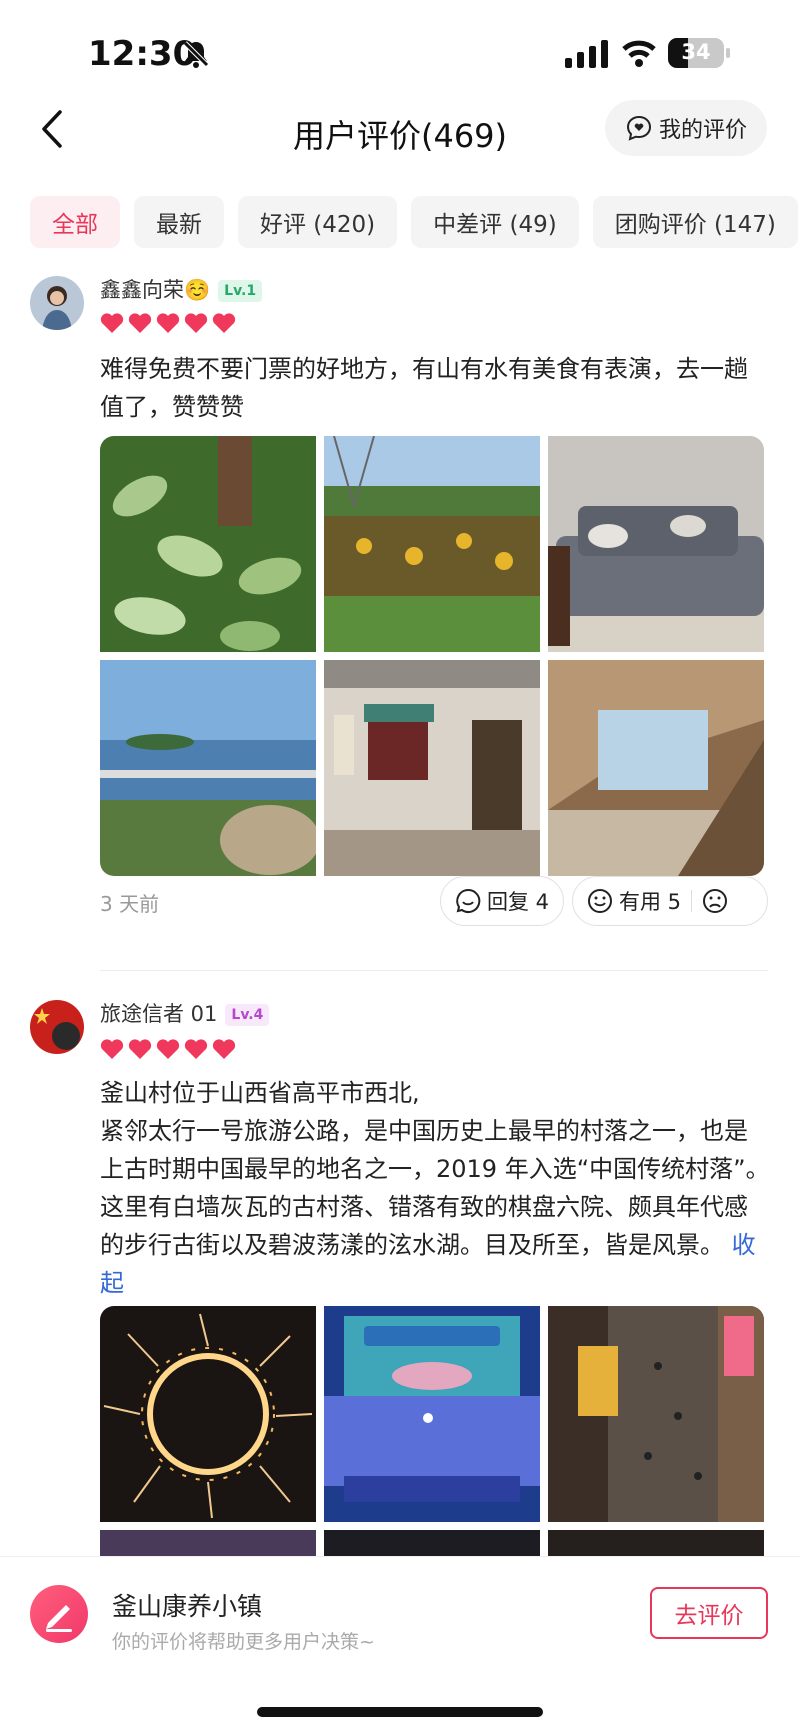 The height and width of the screenshot is (1734, 800). I want to click on time-ago: 3 天前, so click(130, 904).